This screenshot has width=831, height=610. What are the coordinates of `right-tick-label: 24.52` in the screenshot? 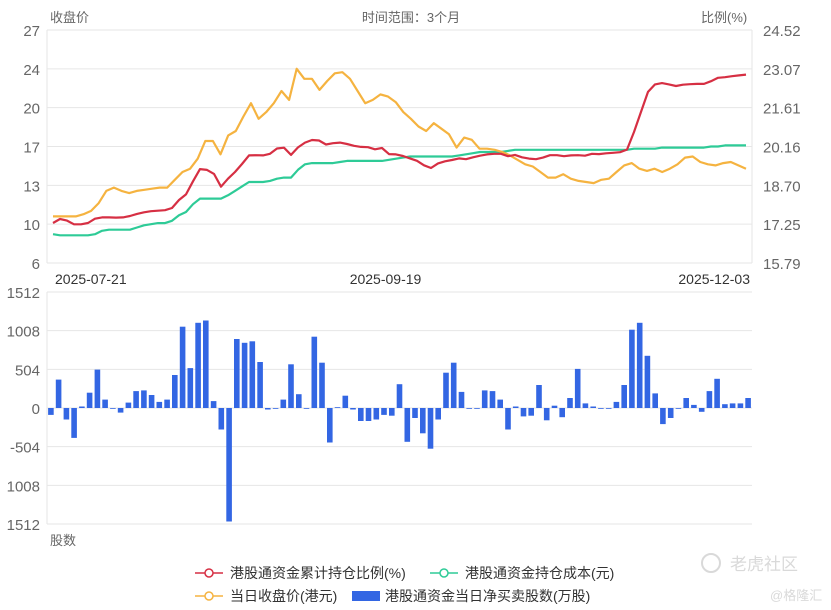 It's located at (782, 31).